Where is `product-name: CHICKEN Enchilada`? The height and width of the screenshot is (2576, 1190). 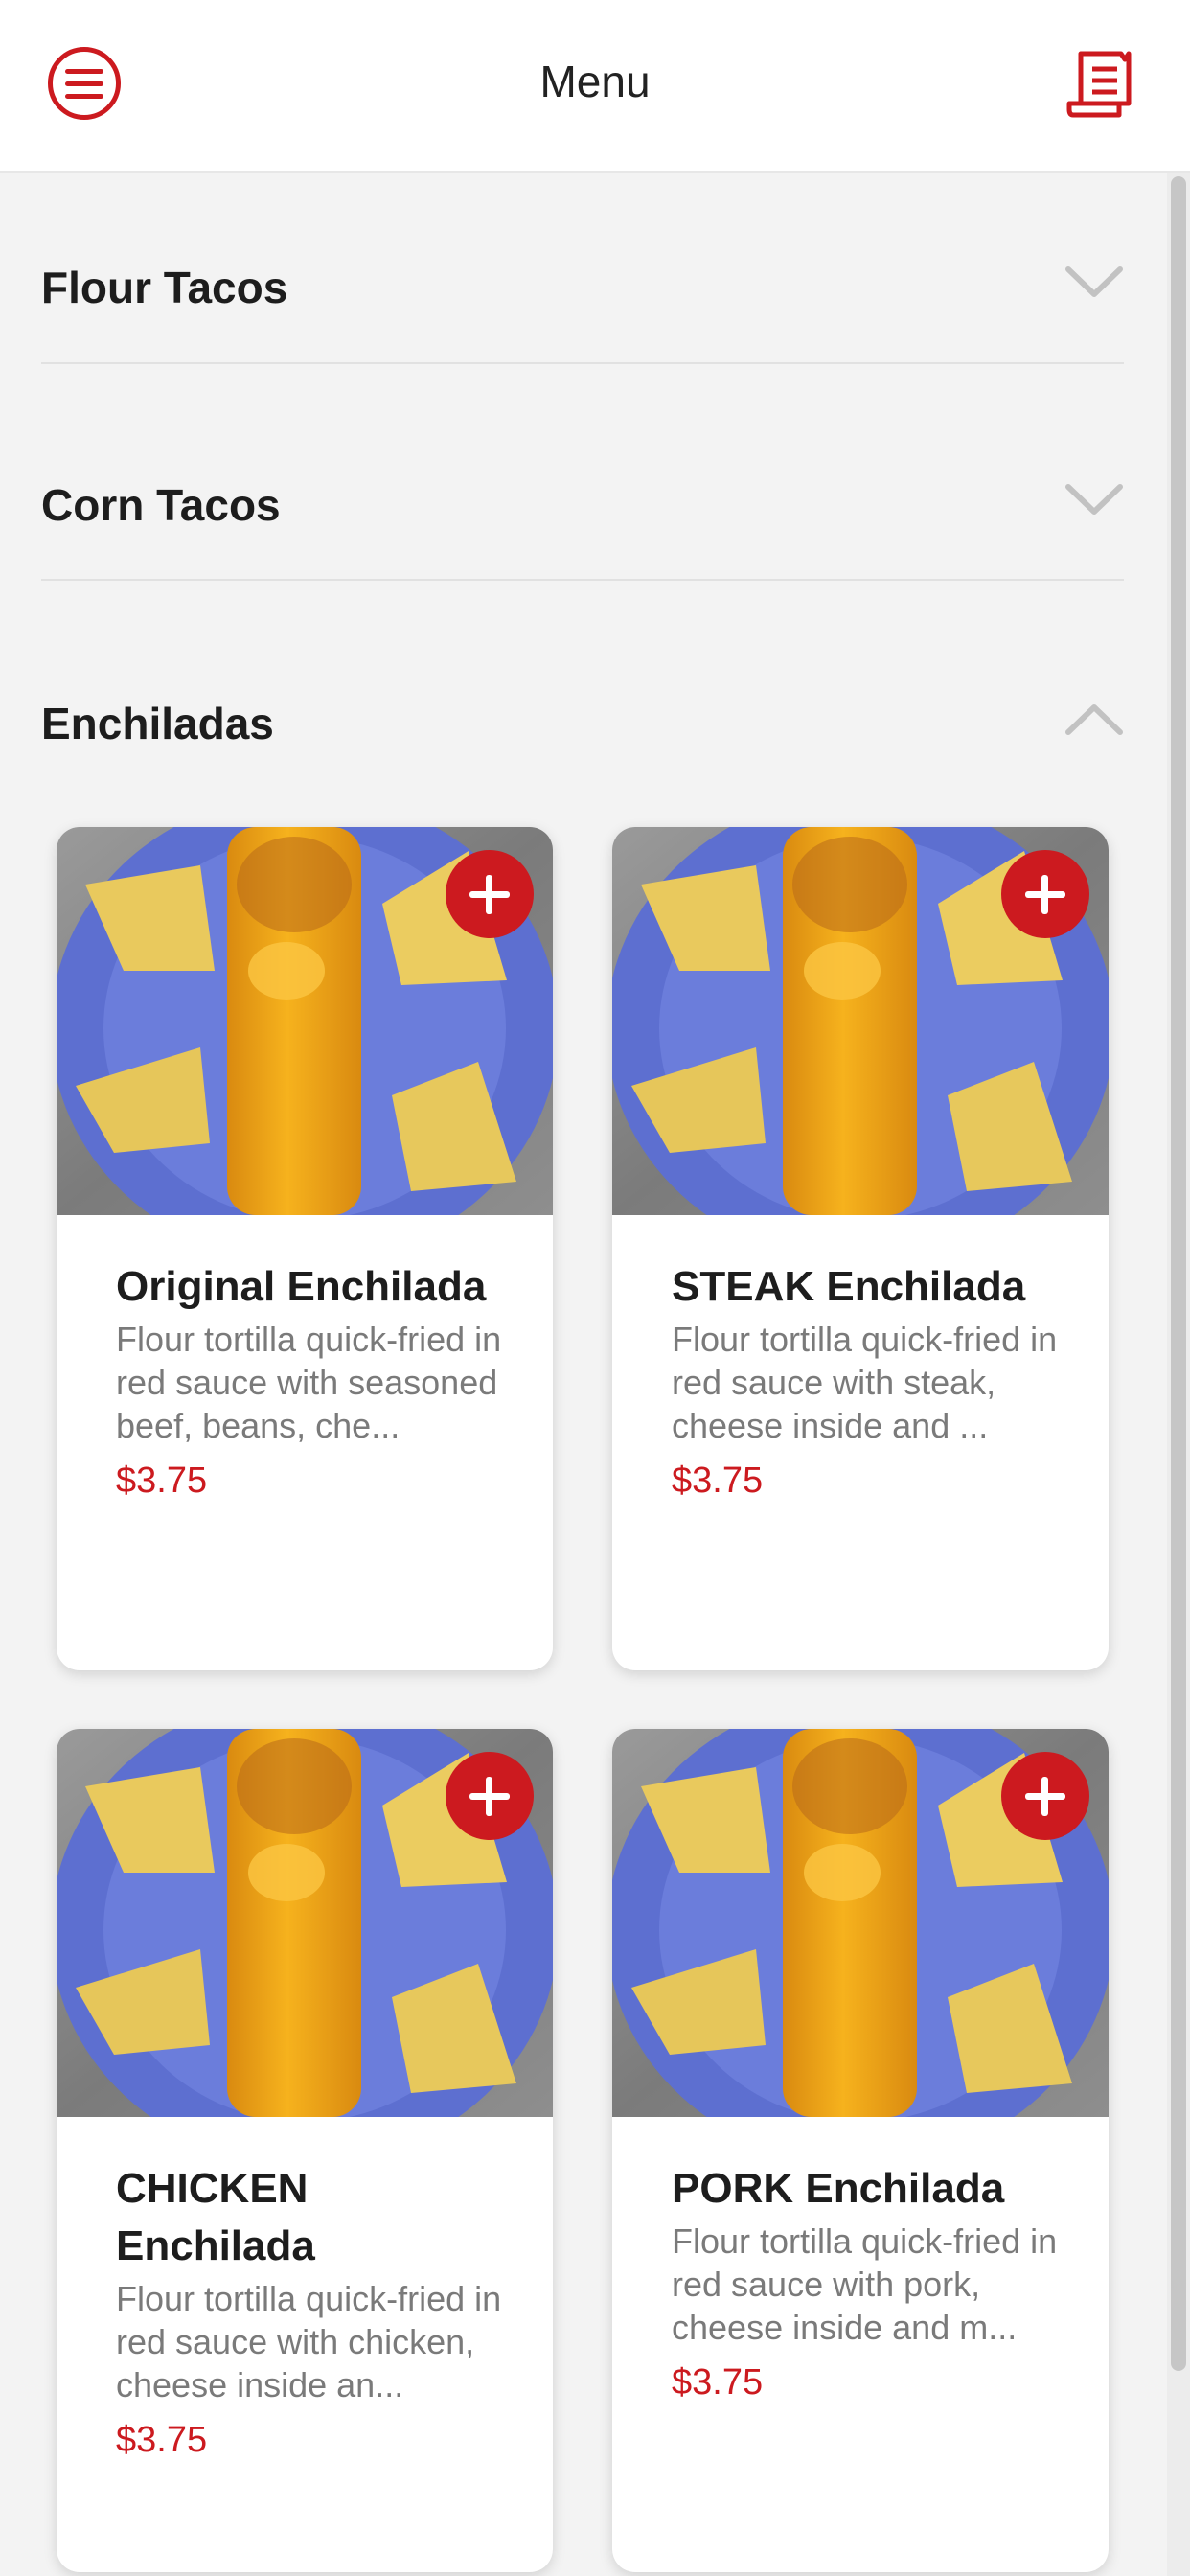 product-name: CHICKEN Enchilada is located at coordinates (216, 2217).